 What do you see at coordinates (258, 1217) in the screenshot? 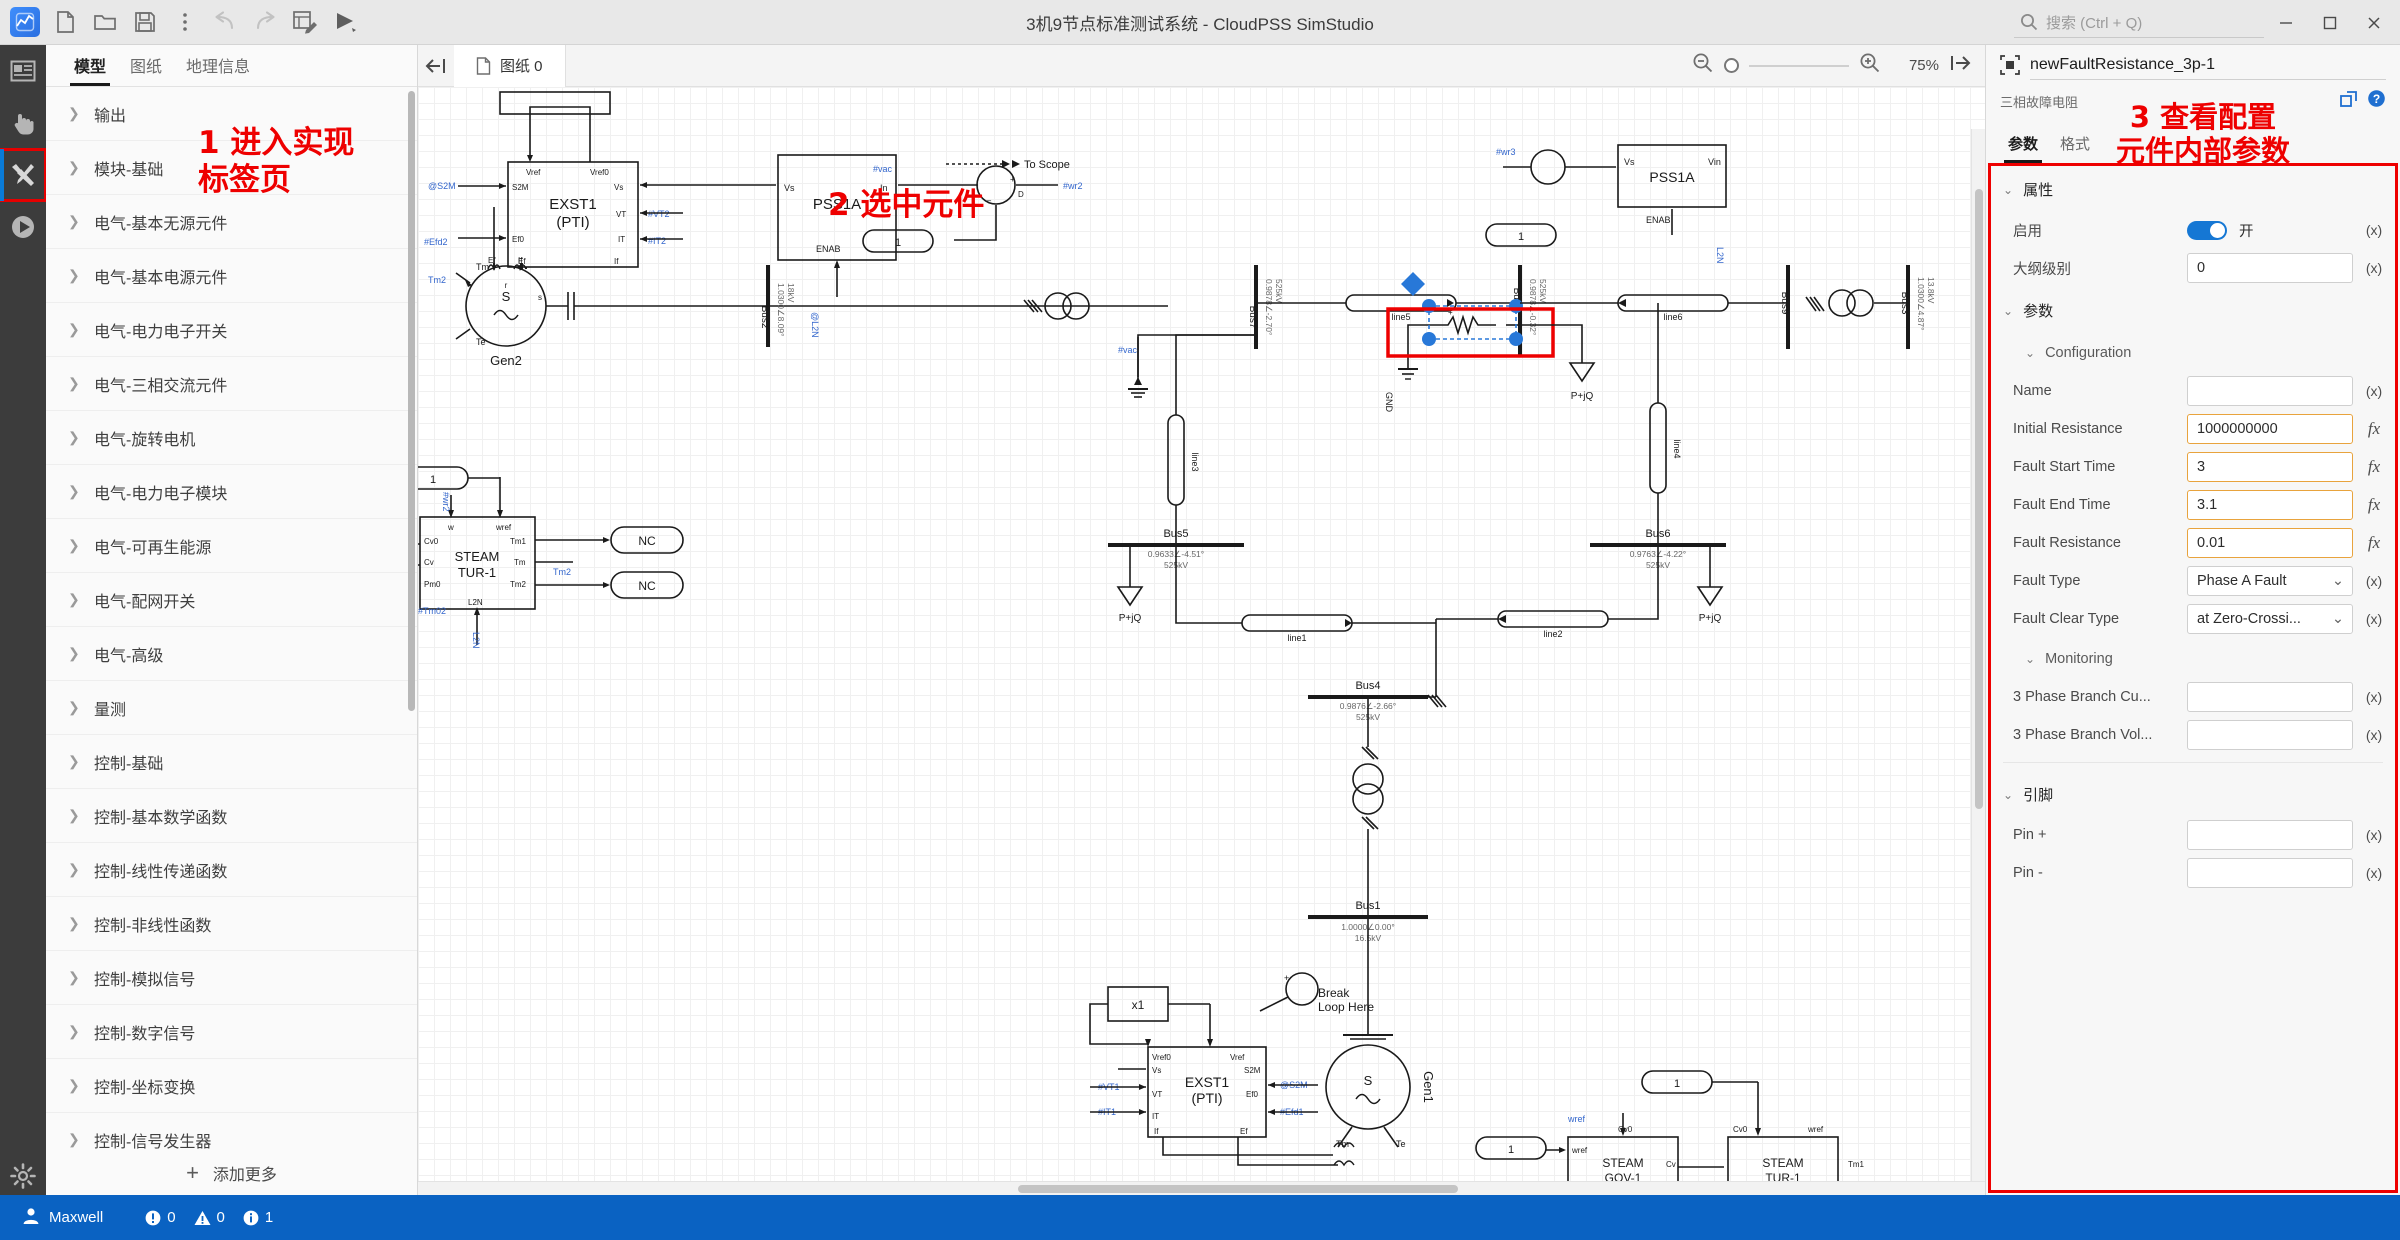
I see `status-infos: 1` at bounding box center [258, 1217].